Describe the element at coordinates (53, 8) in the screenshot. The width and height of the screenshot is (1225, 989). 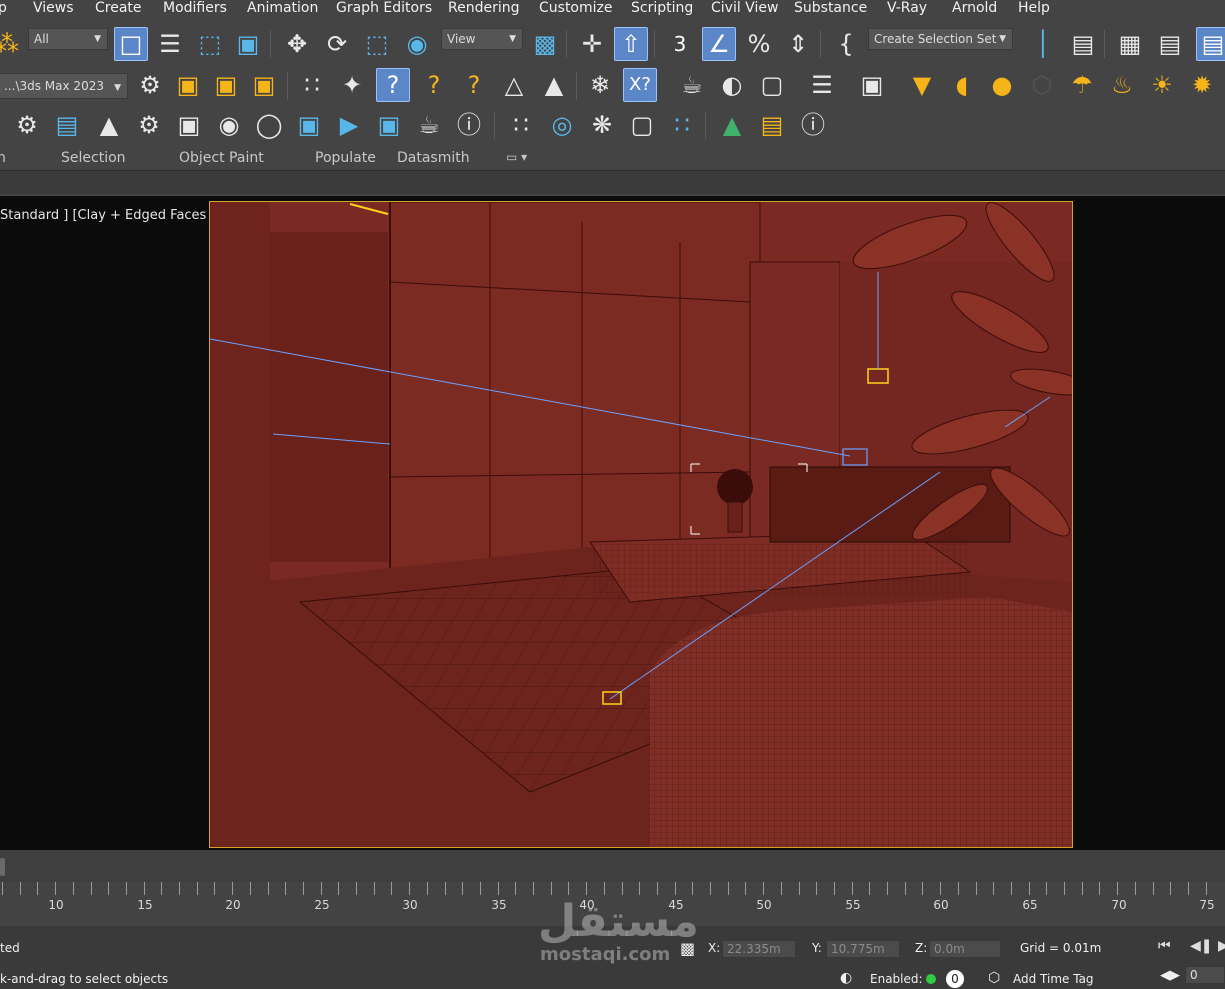
I see `menu-item-views: Views` at that location.